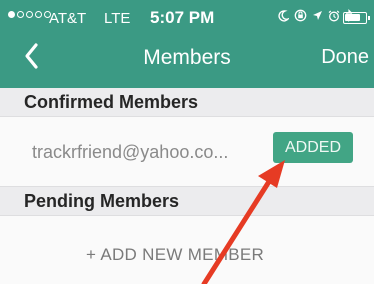 This screenshot has width=374, height=284. I want to click on pending-members-header: Pending Members, so click(187, 201).